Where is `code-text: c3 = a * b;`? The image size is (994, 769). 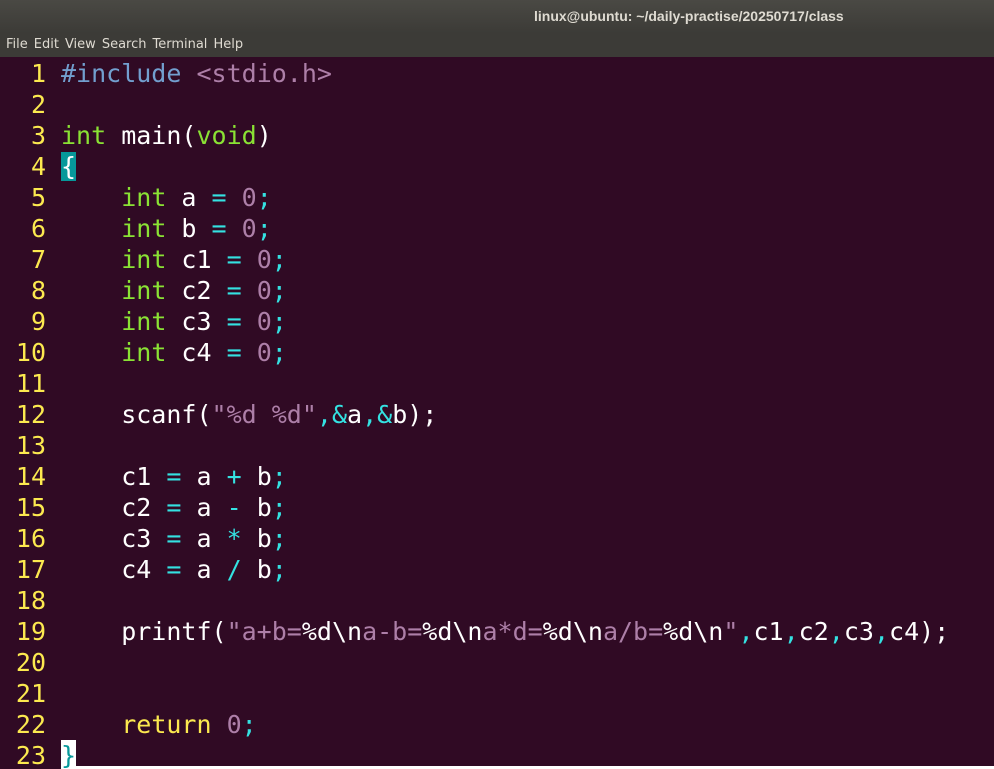
code-text: c3 = a * b; is located at coordinates (174, 538).